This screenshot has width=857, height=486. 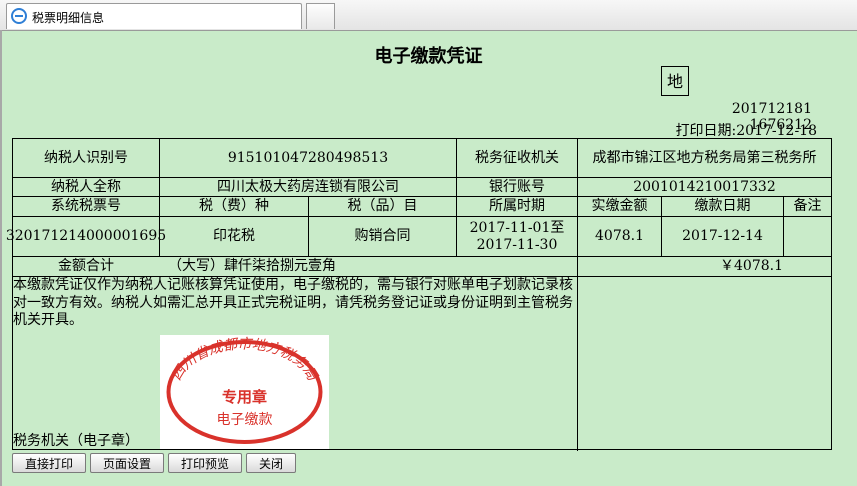 What do you see at coordinates (86, 186) in the screenshot?
I see `taxpayer-name-label: 纳税人全称` at bounding box center [86, 186].